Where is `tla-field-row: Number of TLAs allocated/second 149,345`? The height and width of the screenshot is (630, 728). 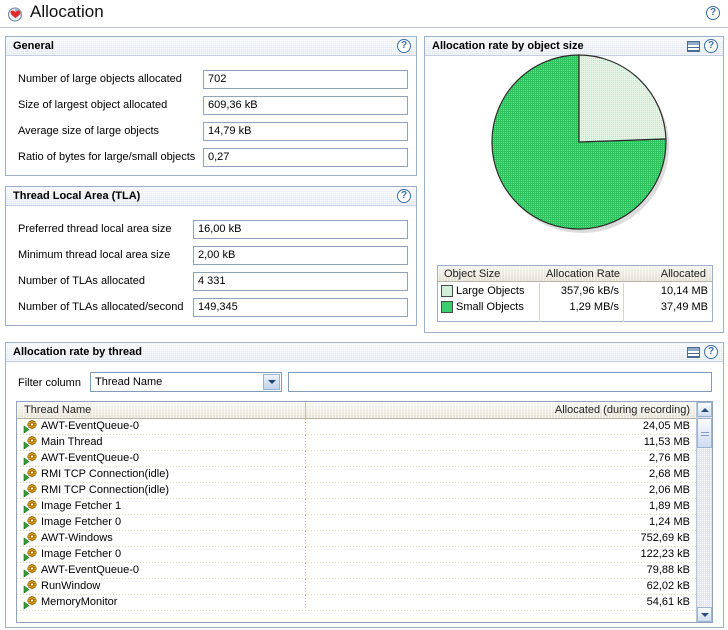
tla-field-row: Number of TLAs allocated/second 149,345 is located at coordinates (213, 307).